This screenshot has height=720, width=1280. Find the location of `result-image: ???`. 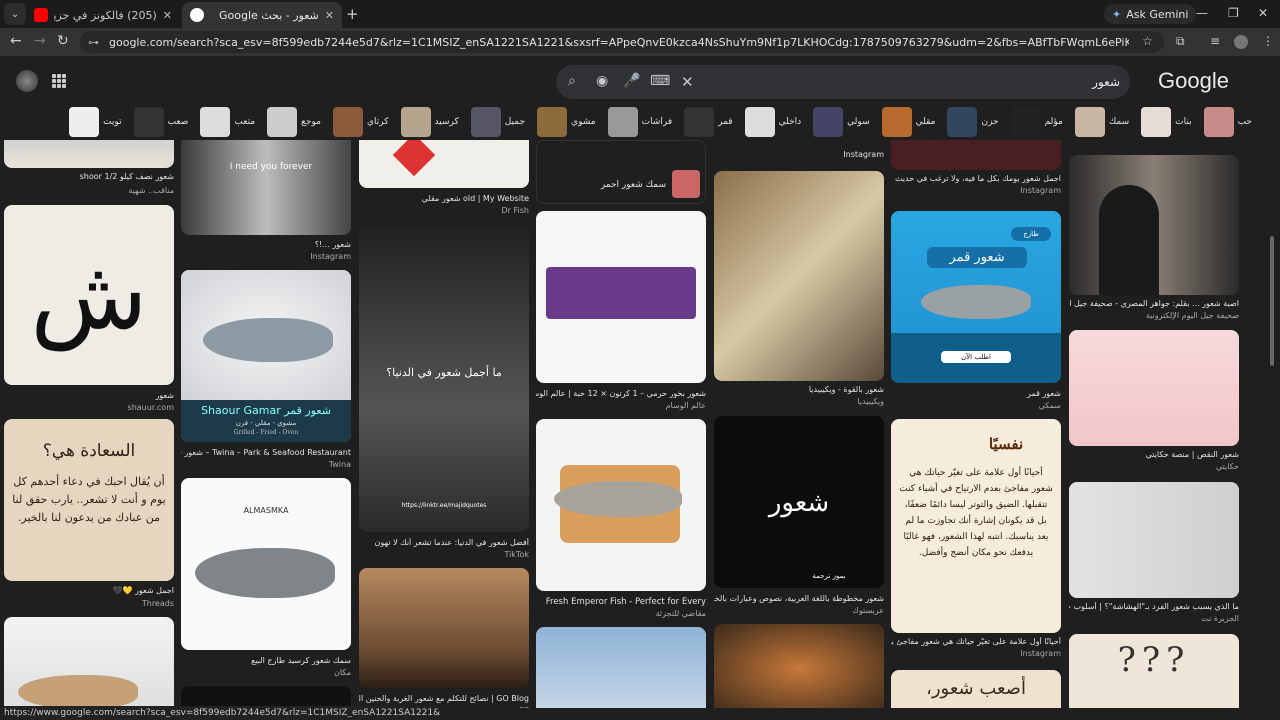

result-image: ??? is located at coordinates (1154, 671).